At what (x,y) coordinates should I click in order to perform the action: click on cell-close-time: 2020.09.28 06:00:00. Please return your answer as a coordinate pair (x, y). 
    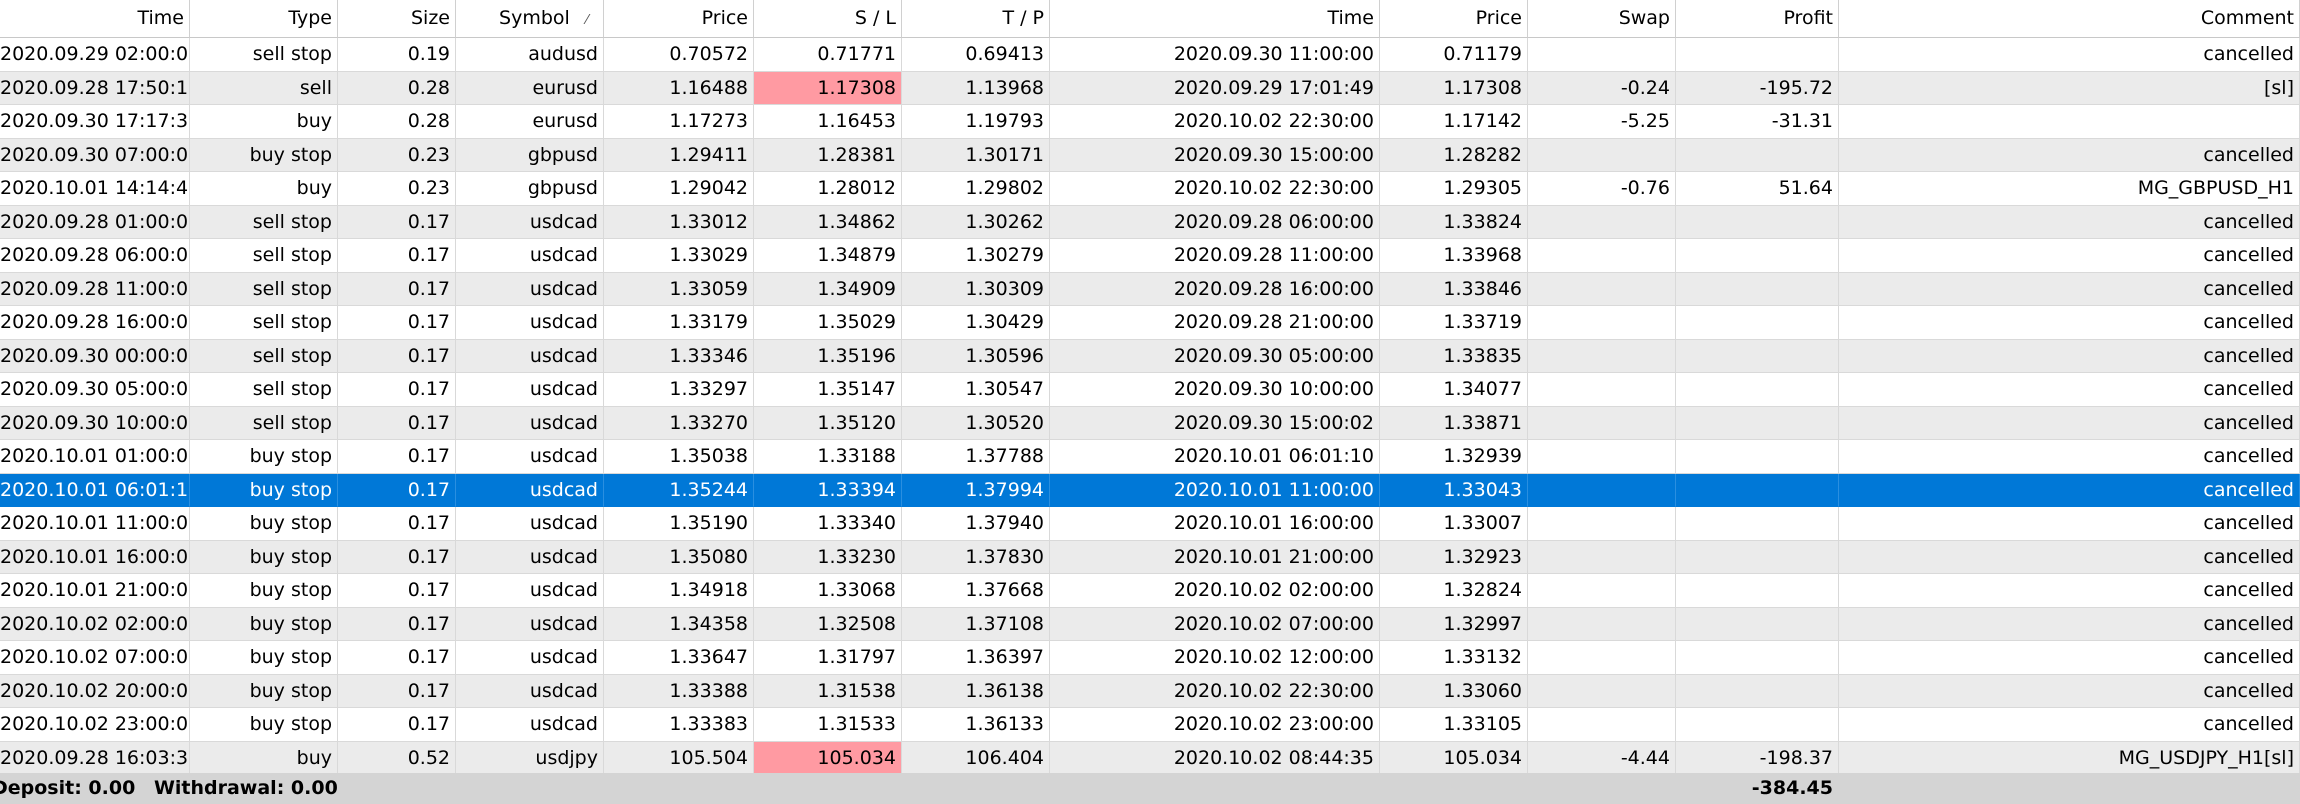
    Looking at the image, I should click on (1215, 222).